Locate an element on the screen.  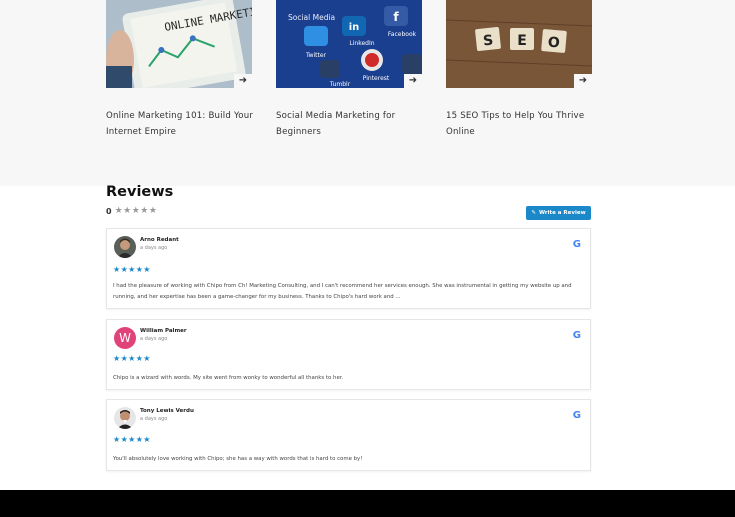
write-review-button: ✎ Write a Review is located at coordinates (558, 213).